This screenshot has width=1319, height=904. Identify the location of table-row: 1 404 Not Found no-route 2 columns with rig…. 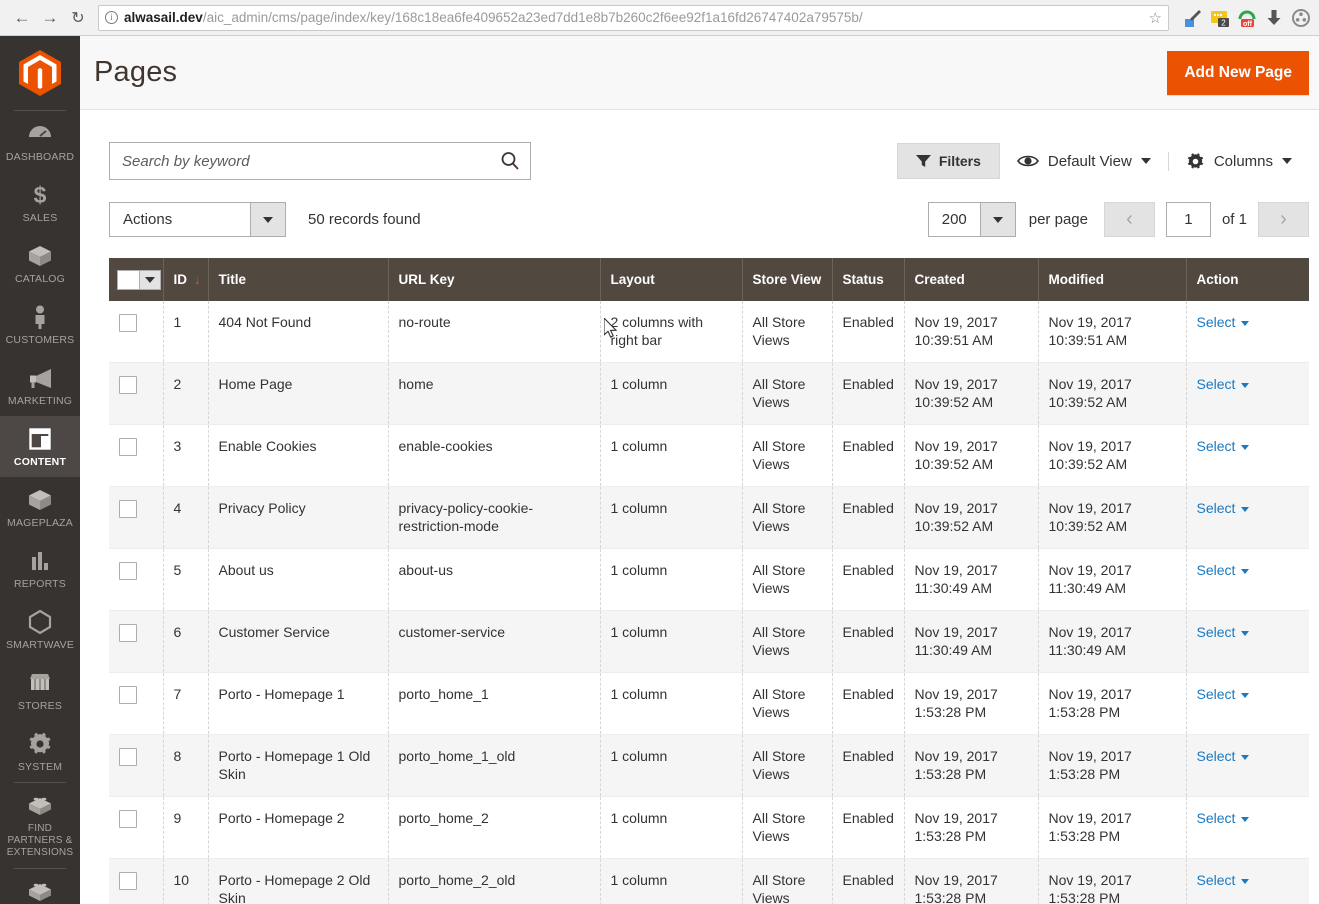
(709, 332).